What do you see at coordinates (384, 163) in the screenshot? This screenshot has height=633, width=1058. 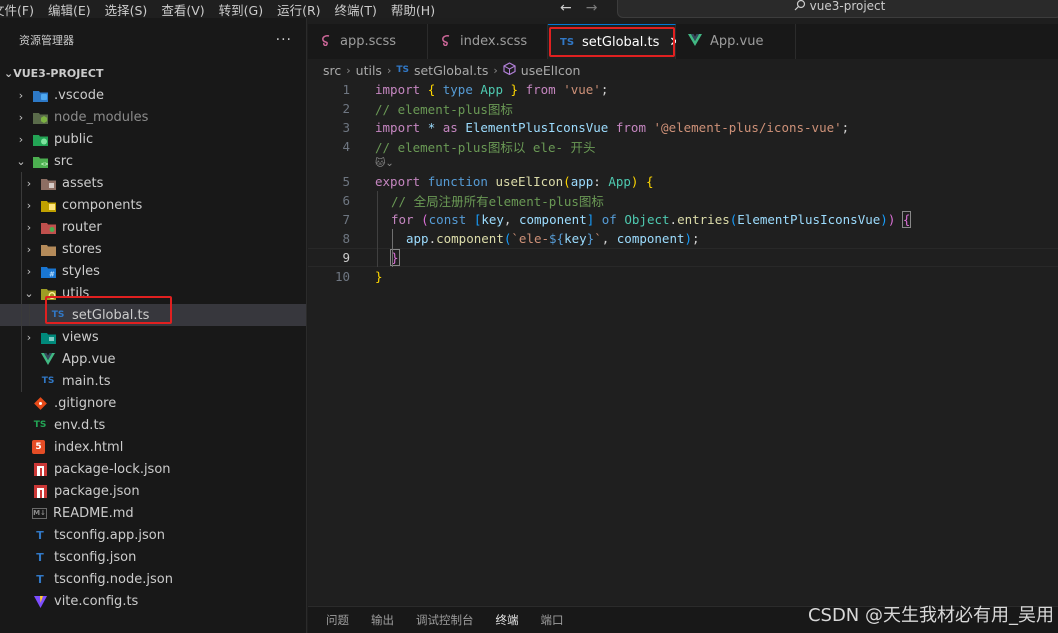 I see `codelens-icon: 🐱⌄` at bounding box center [384, 163].